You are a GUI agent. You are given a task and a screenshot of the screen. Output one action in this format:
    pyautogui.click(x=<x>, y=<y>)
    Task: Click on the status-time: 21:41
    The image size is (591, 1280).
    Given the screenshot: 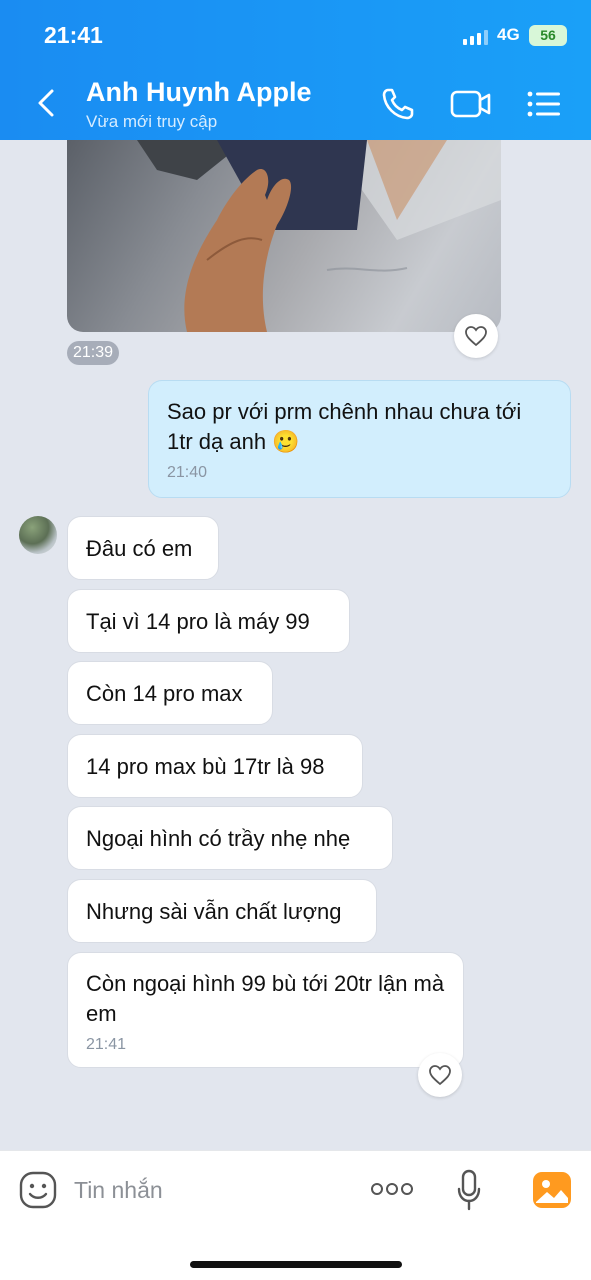 What is the action you would take?
    pyautogui.click(x=73, y=35)
    